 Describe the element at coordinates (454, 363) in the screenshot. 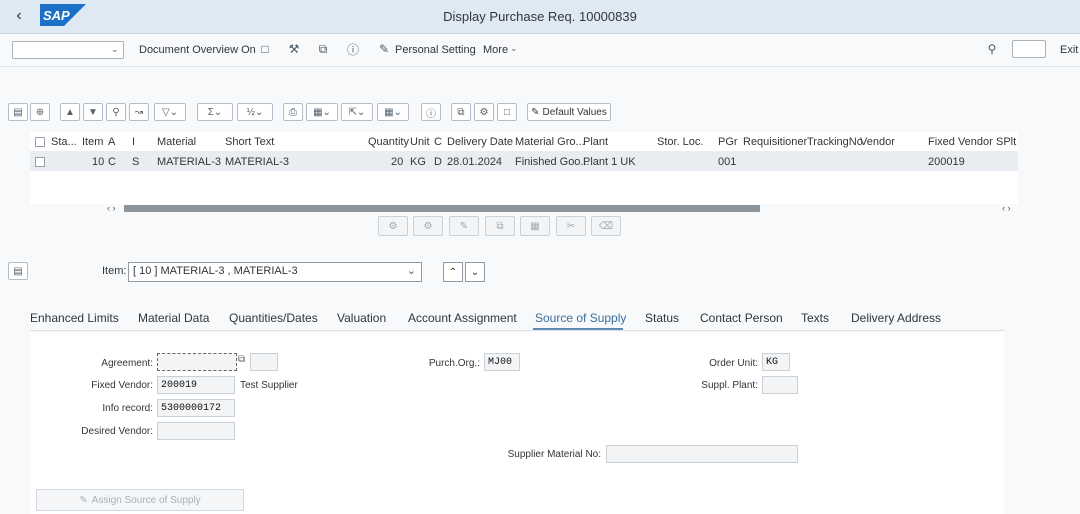

I see `purch-org-label: Purch.Org.:` at that location.